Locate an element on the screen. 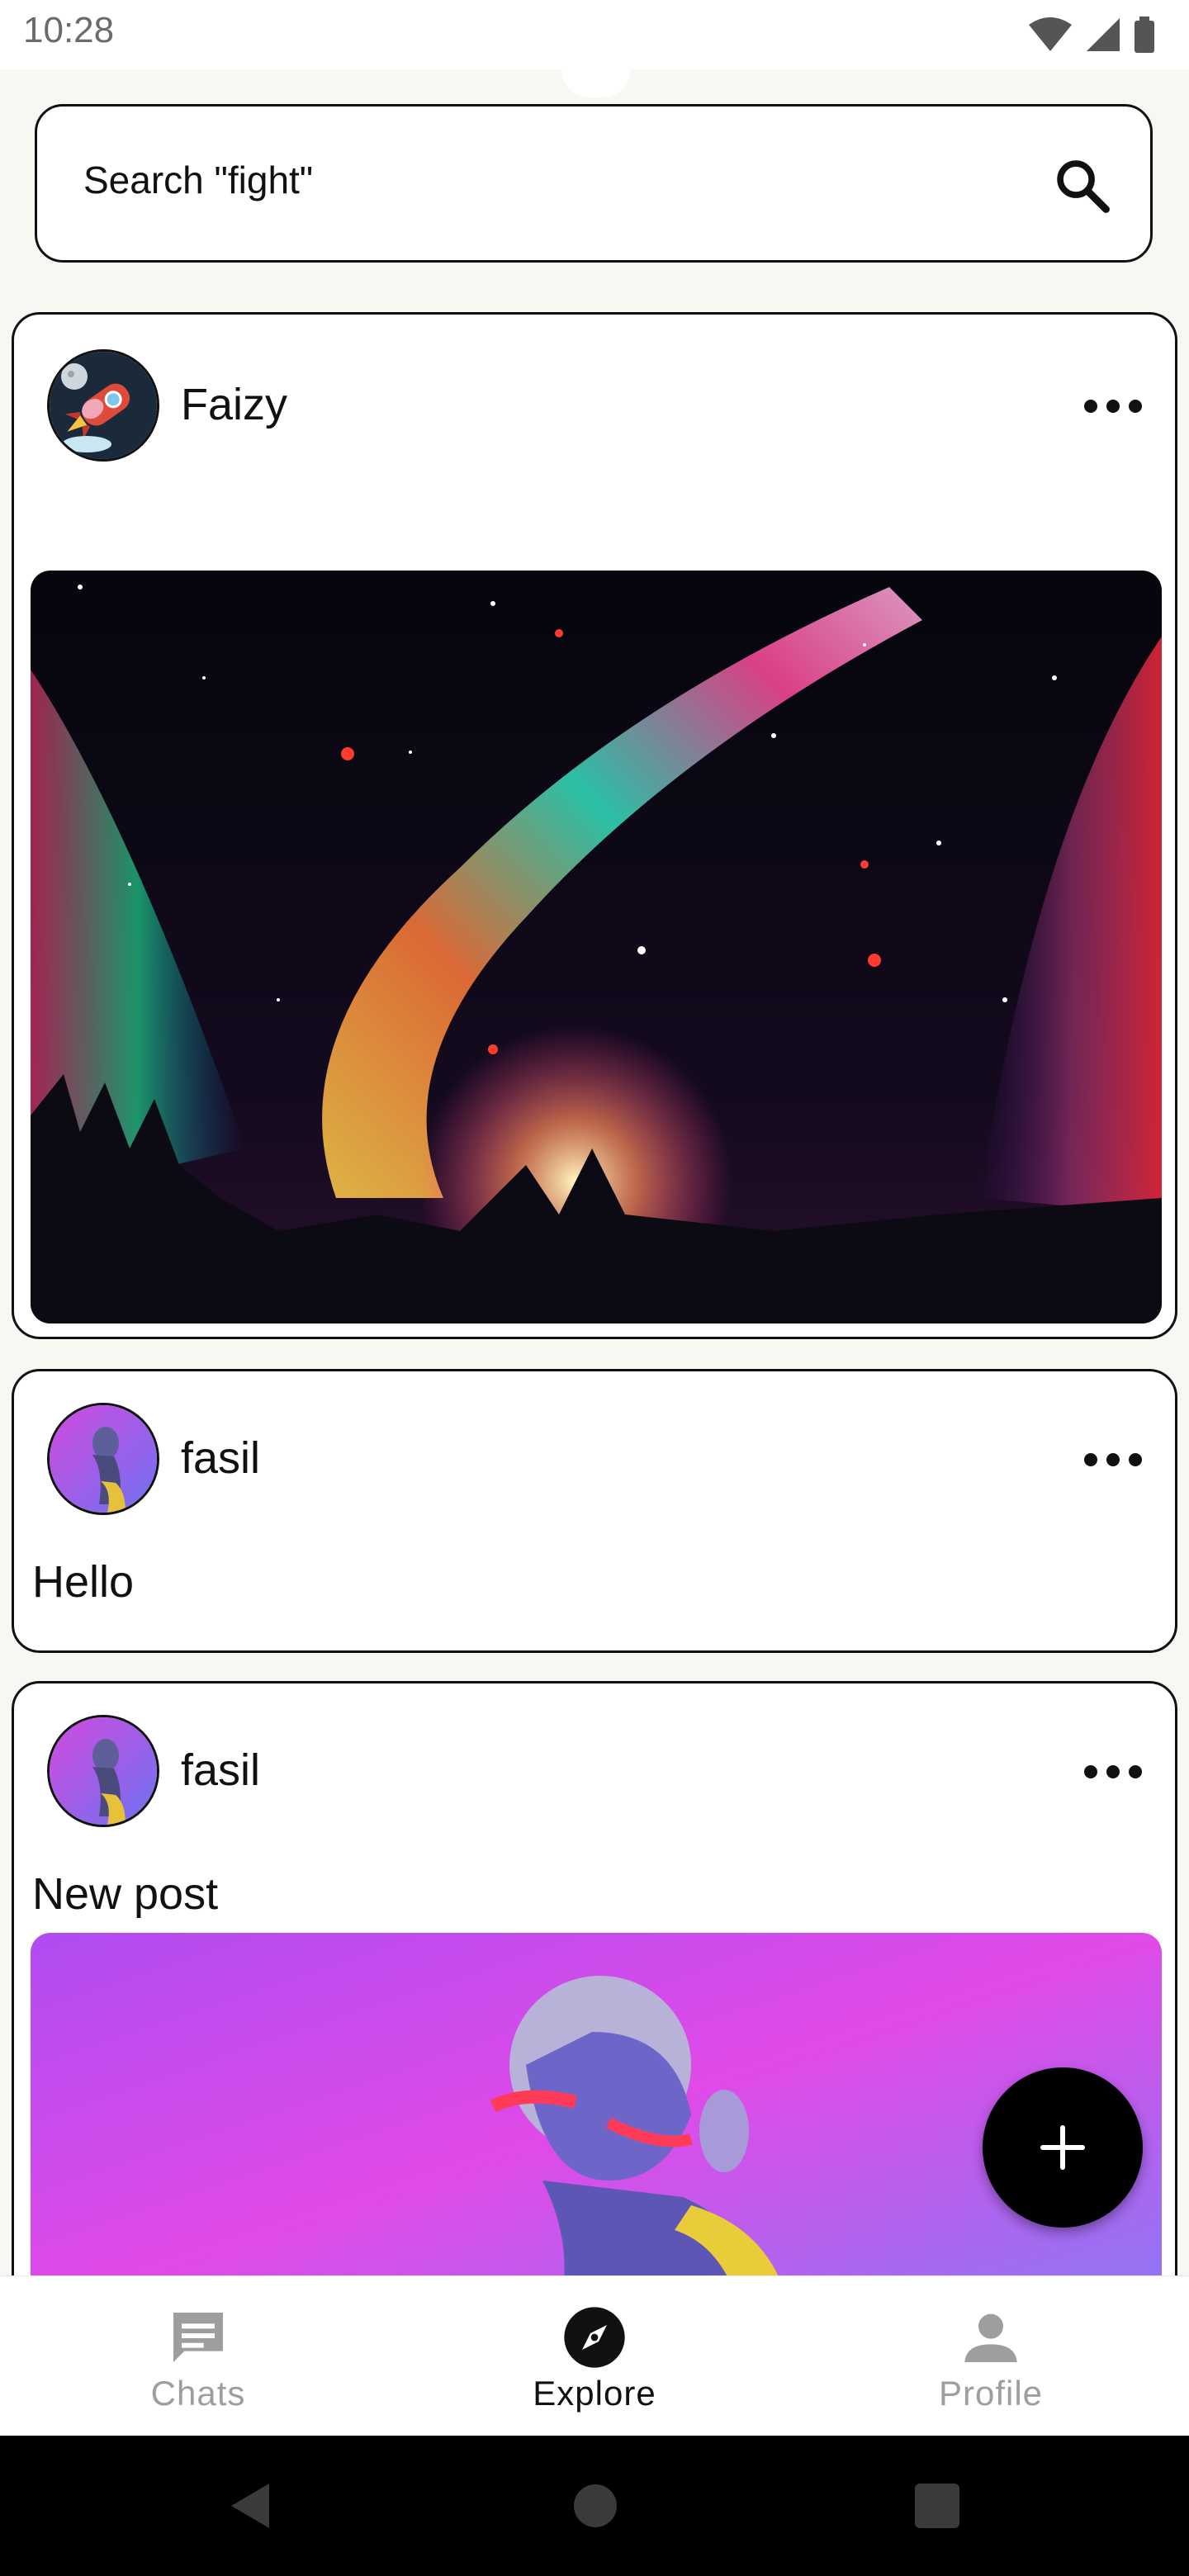 The width and height of the screenshot is (1189, 2576). nav-item-chats: Chats is located at coordinates (198, 2356).